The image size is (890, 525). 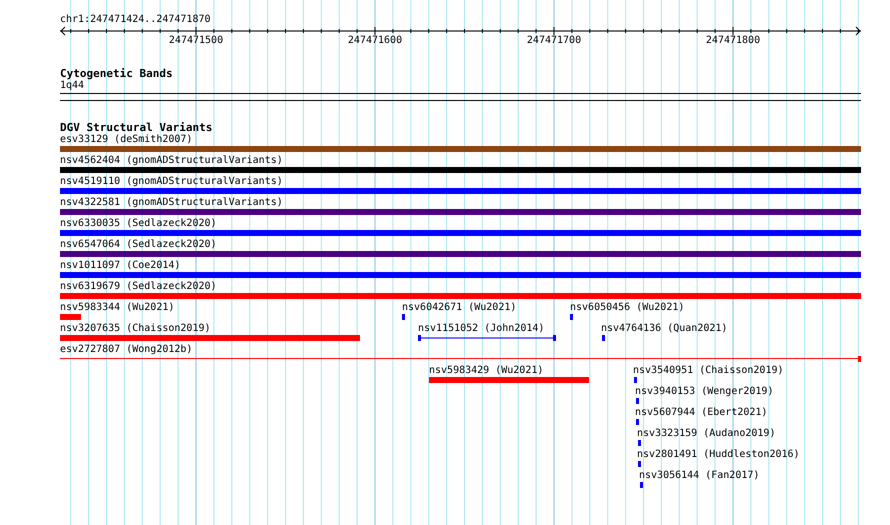 What do you see at coordinates (664, 329) in the screenshot?
I see `feature-label: nsv4764136 (Quan2021)` at bounding box center [664, 329].